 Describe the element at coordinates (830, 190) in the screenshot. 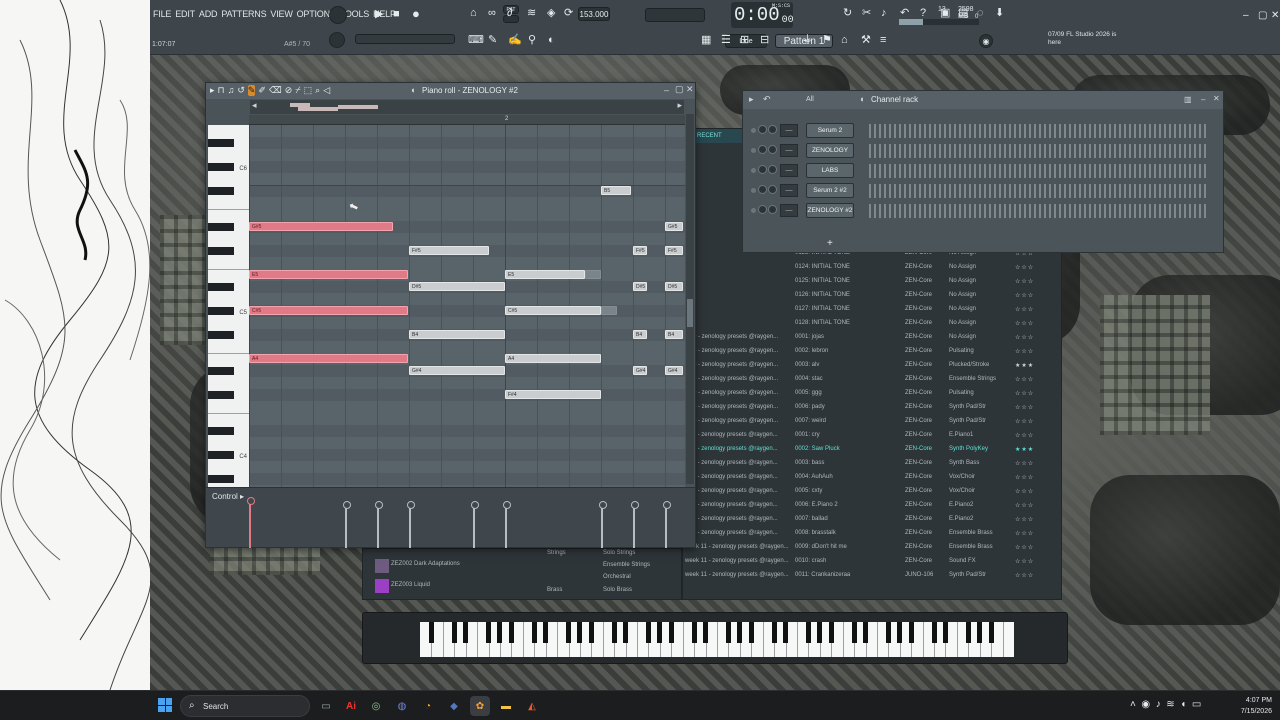

I see `channel-name-button: Serum 2 #2` at that location.